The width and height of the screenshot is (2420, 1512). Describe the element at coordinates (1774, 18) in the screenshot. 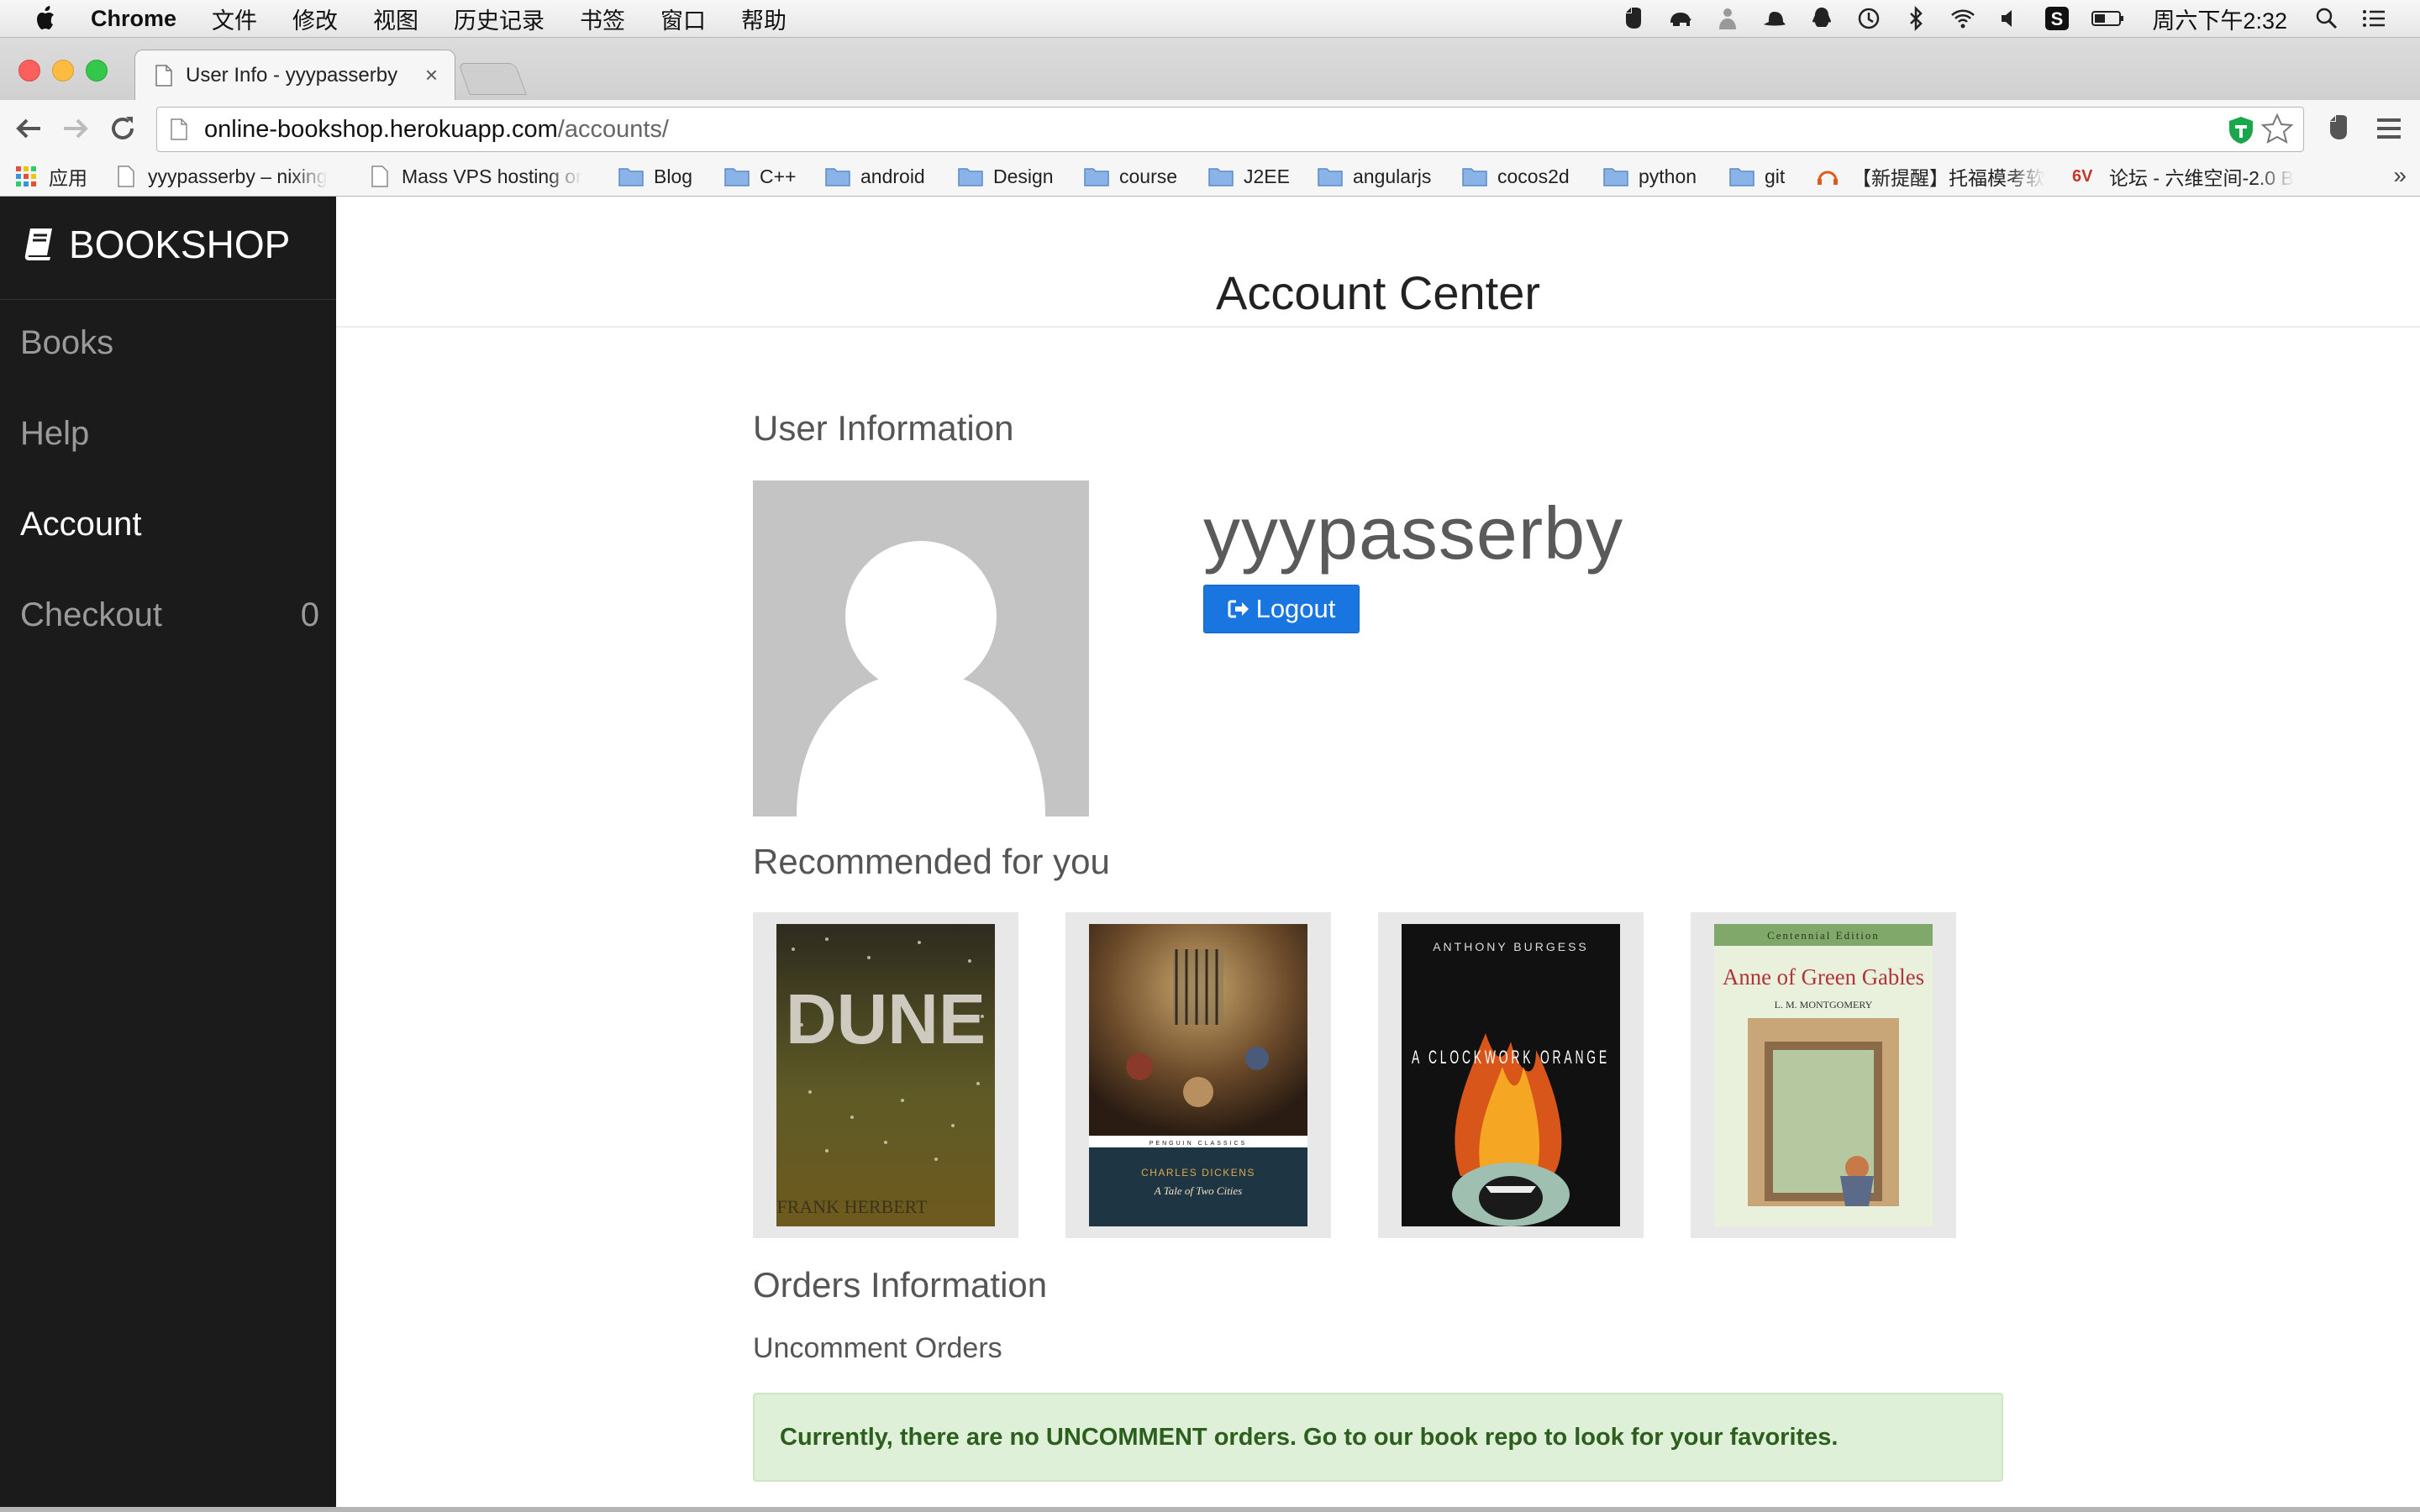

I see `hat-icon` at that location.